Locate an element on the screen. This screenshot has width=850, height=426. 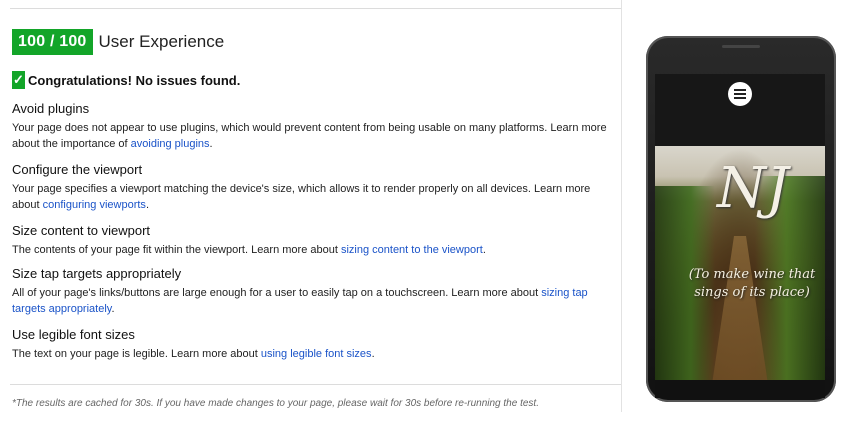
rule-title: Configure the viewport is located at coordinates (77, 169).